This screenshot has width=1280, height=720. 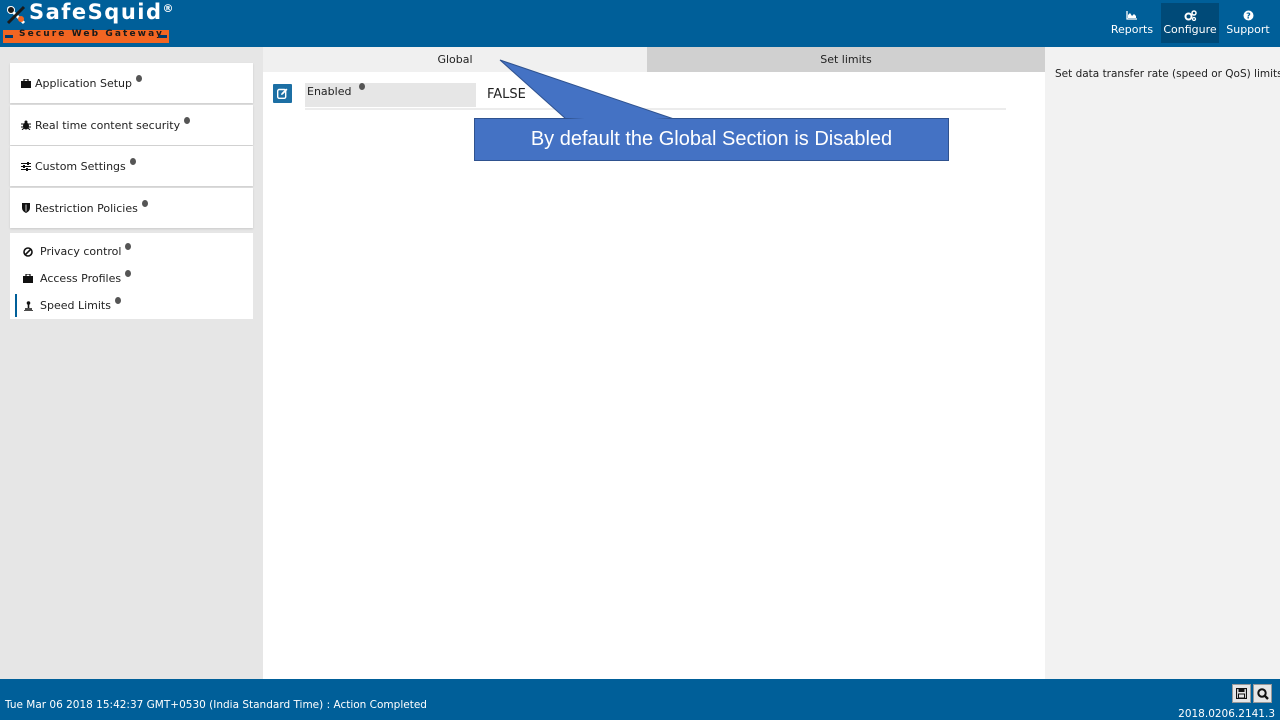 What do you see at coordinates (1248, 29) in the screenshot?
I see `nav-support-label: Support` at bounding box center [1248, 29].